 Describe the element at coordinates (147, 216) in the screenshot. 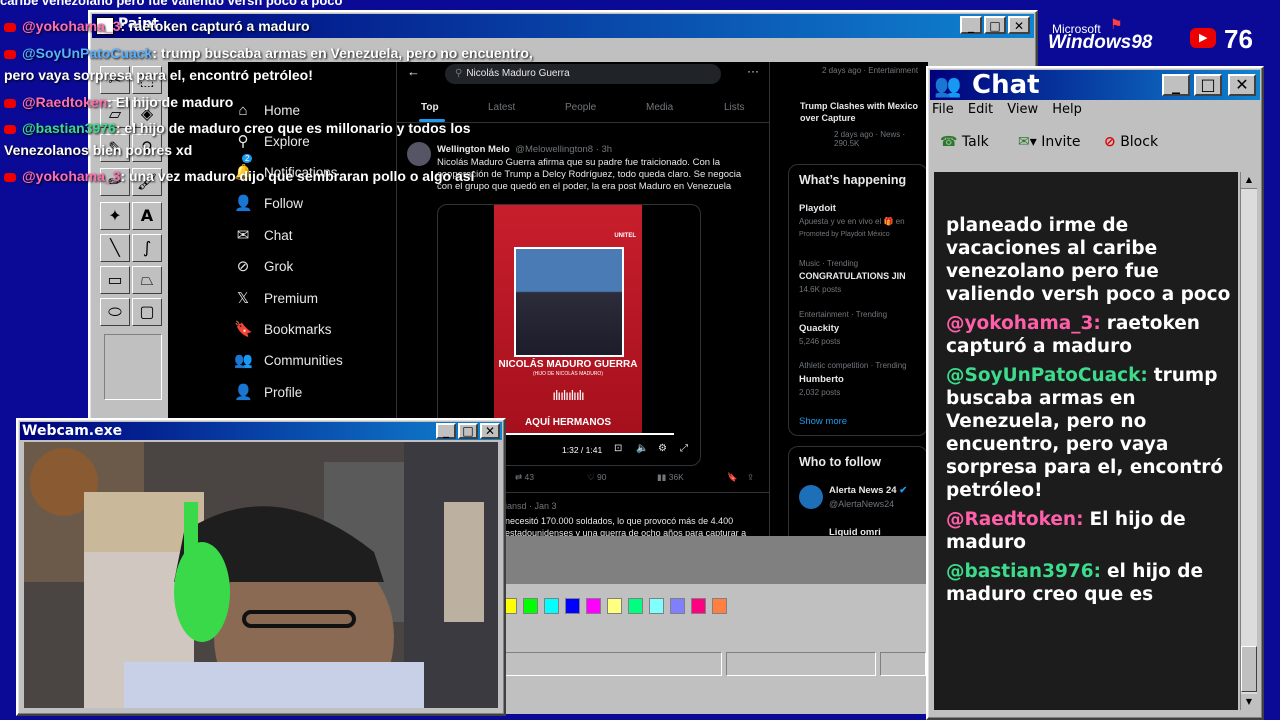

I see `text-tool-icon: A` at that location.